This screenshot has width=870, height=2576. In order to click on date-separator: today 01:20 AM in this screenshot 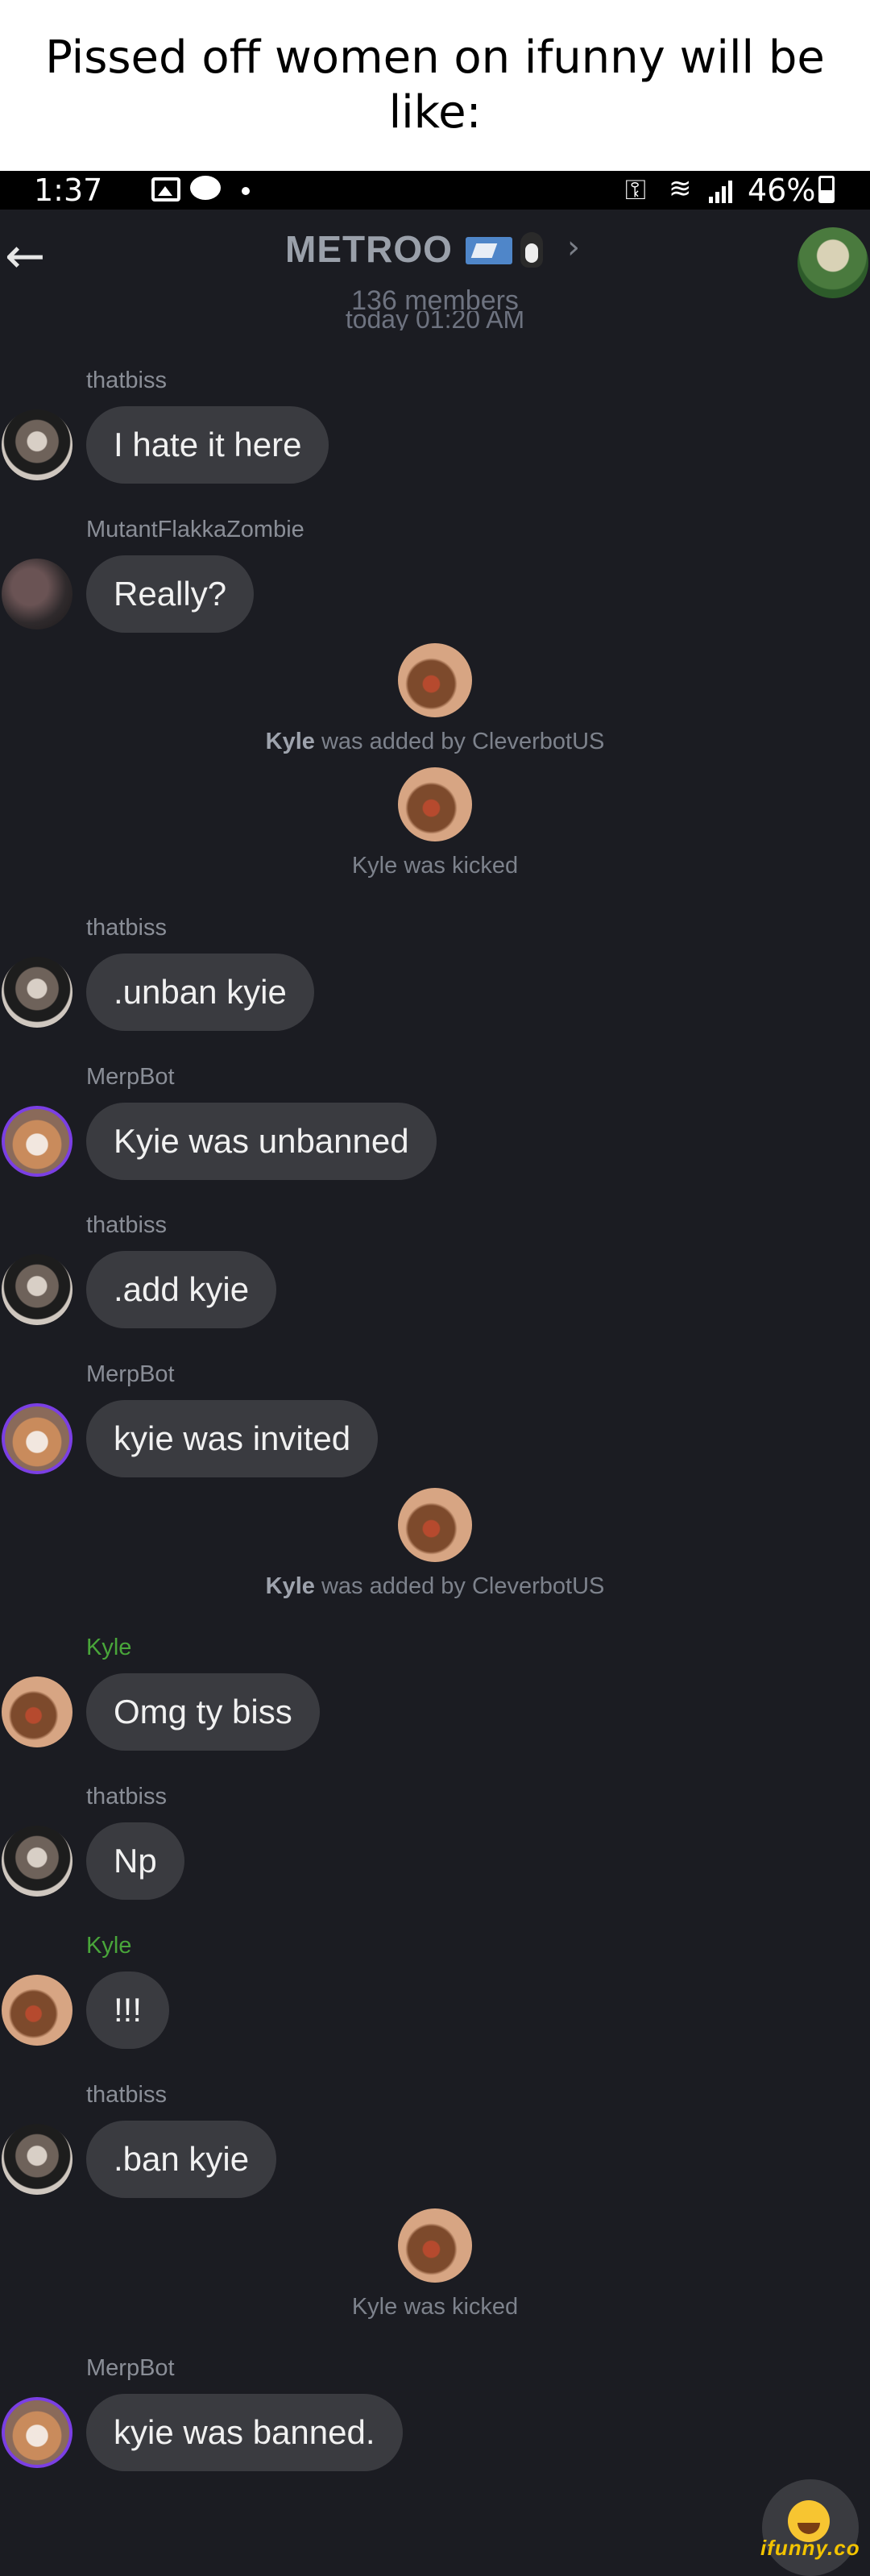, I will do `click(435, 320)`.